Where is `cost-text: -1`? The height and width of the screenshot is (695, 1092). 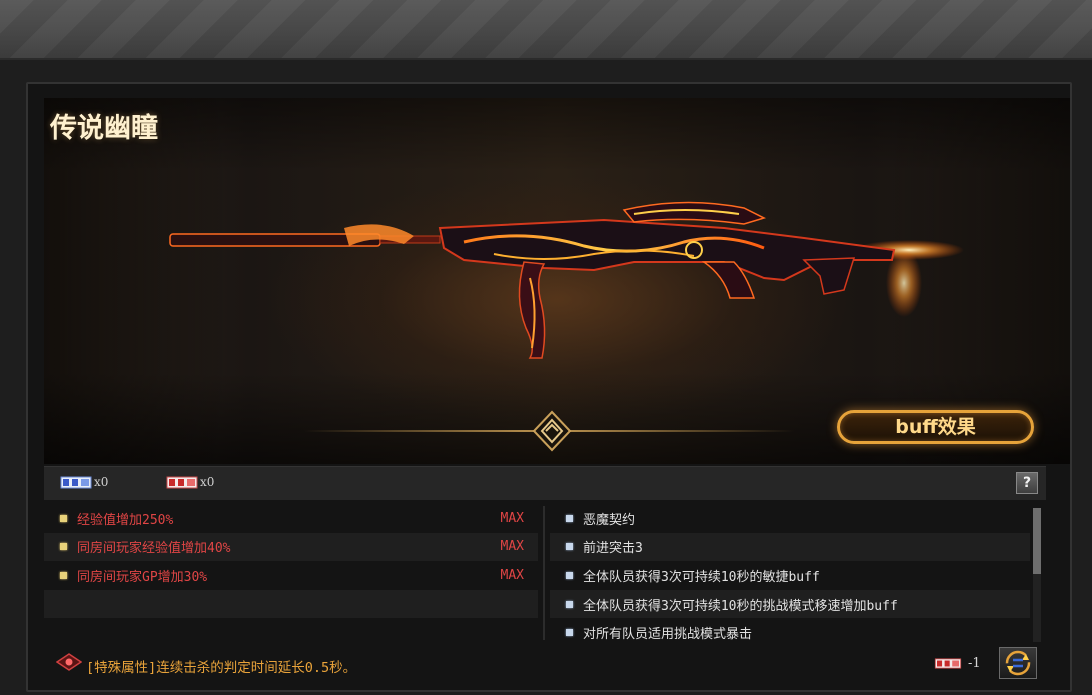 cost-text: -1 is located at coordinates (974, 663).